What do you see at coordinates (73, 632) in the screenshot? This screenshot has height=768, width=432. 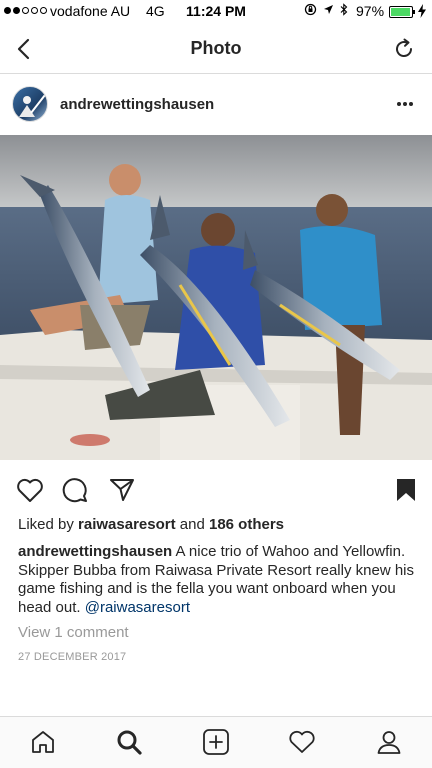 I see `view-comments-link: View 1 comment` at bounding box center [73, 632].